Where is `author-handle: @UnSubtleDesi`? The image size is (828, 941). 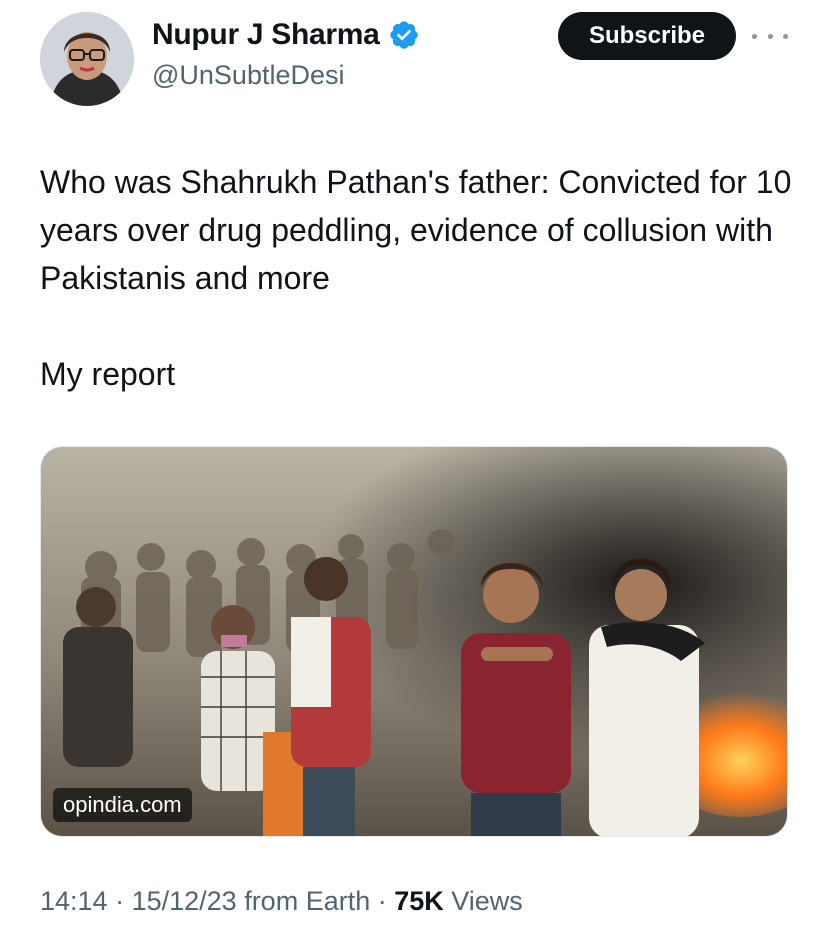
author-handle: @UnSubtleDesi is located at coordinates (248, 75).